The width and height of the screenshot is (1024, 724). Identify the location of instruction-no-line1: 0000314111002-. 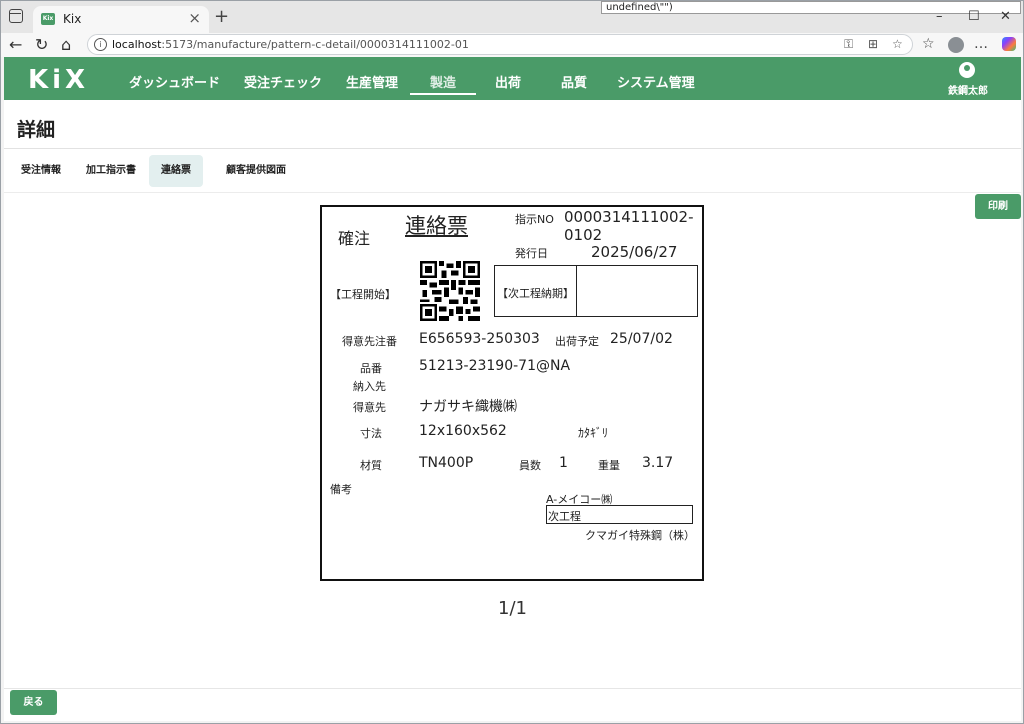
(629, 217).